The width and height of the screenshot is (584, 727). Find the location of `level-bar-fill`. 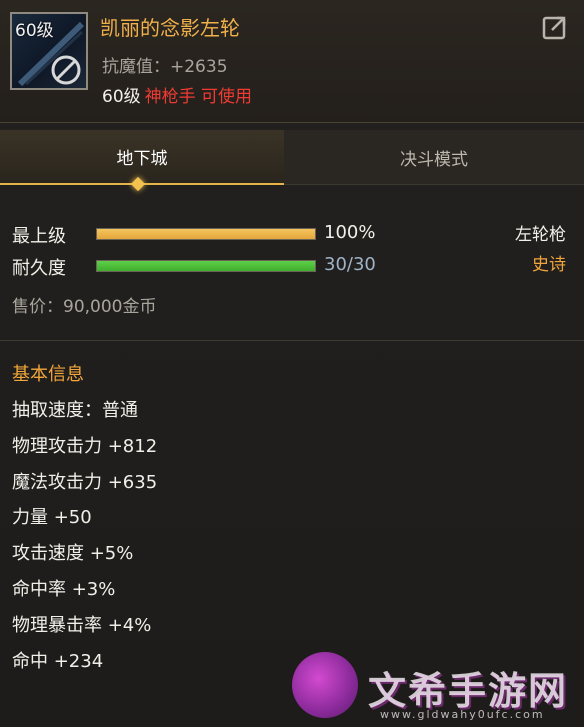

level-bar-fill is located at coordinates (206, 234).